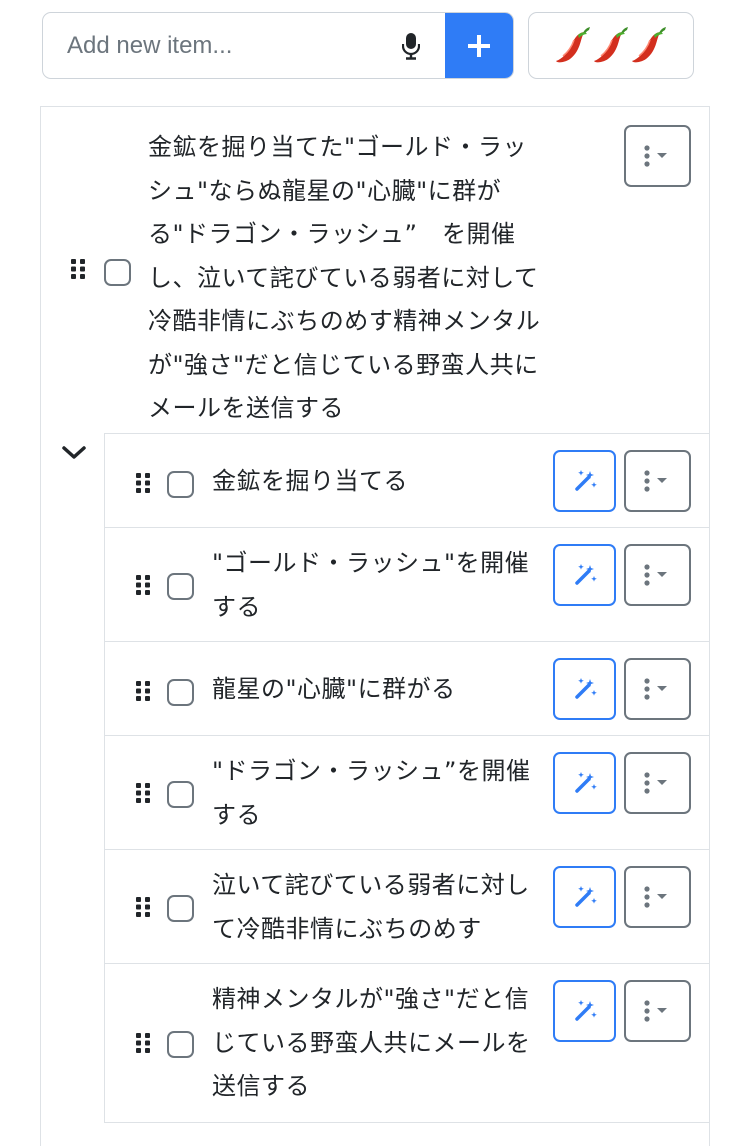 The height and width of the screenshot is (1146, 750). I want to click on subtask-row: 精神メンタルが"強さ"だと信じている野蛮人共にメールを送信する, so click(407, 1043).